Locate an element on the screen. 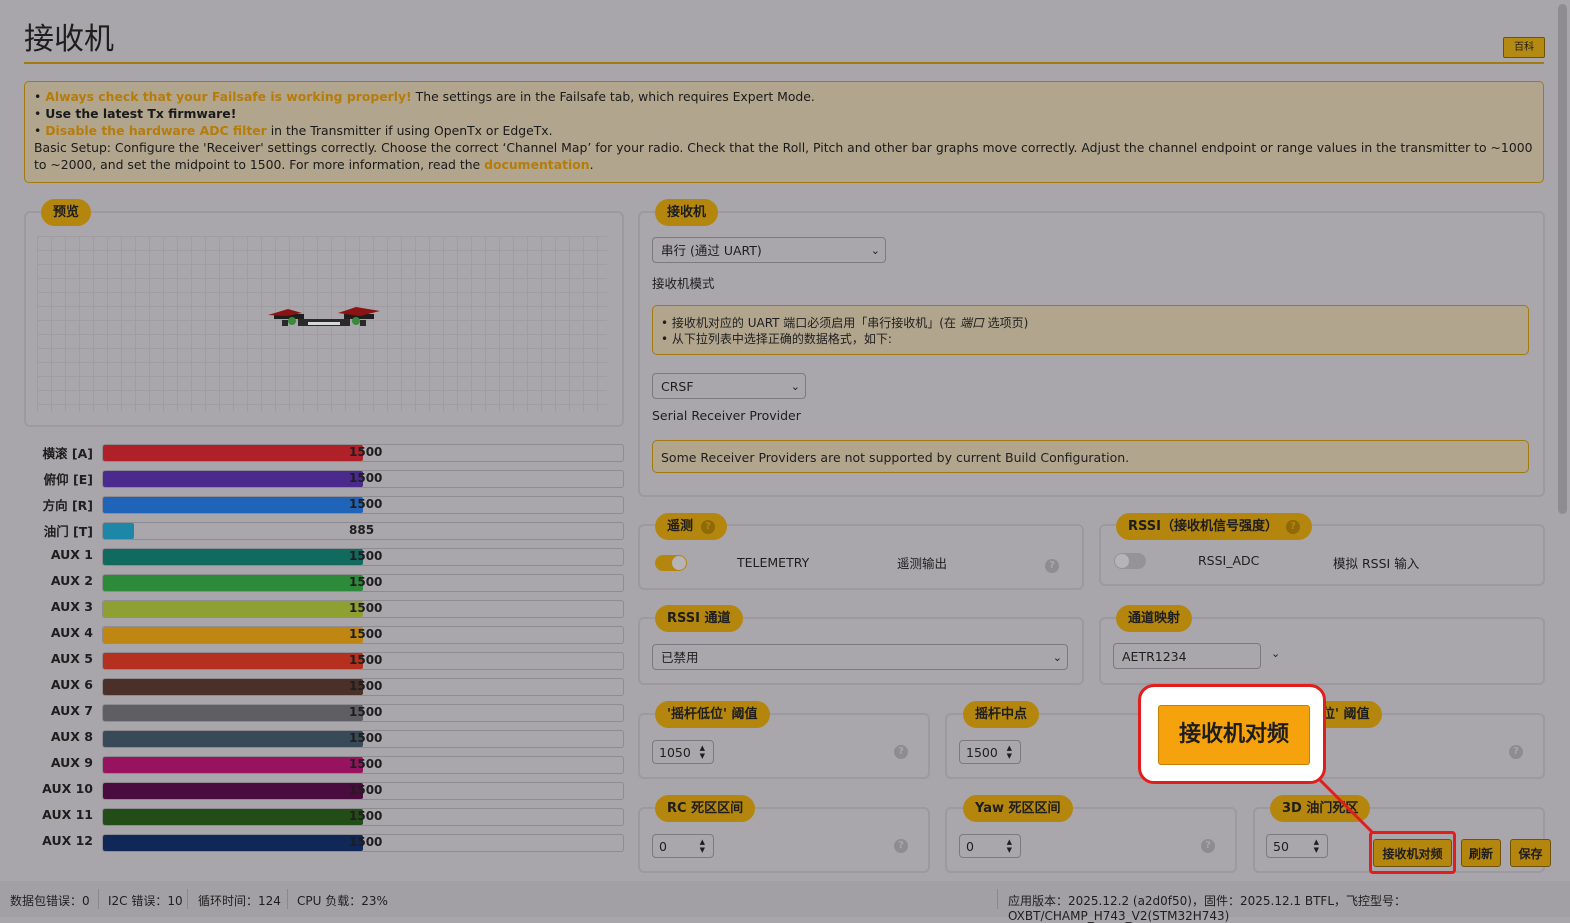  page-scrollbar is located at coordinates (1562, 440).